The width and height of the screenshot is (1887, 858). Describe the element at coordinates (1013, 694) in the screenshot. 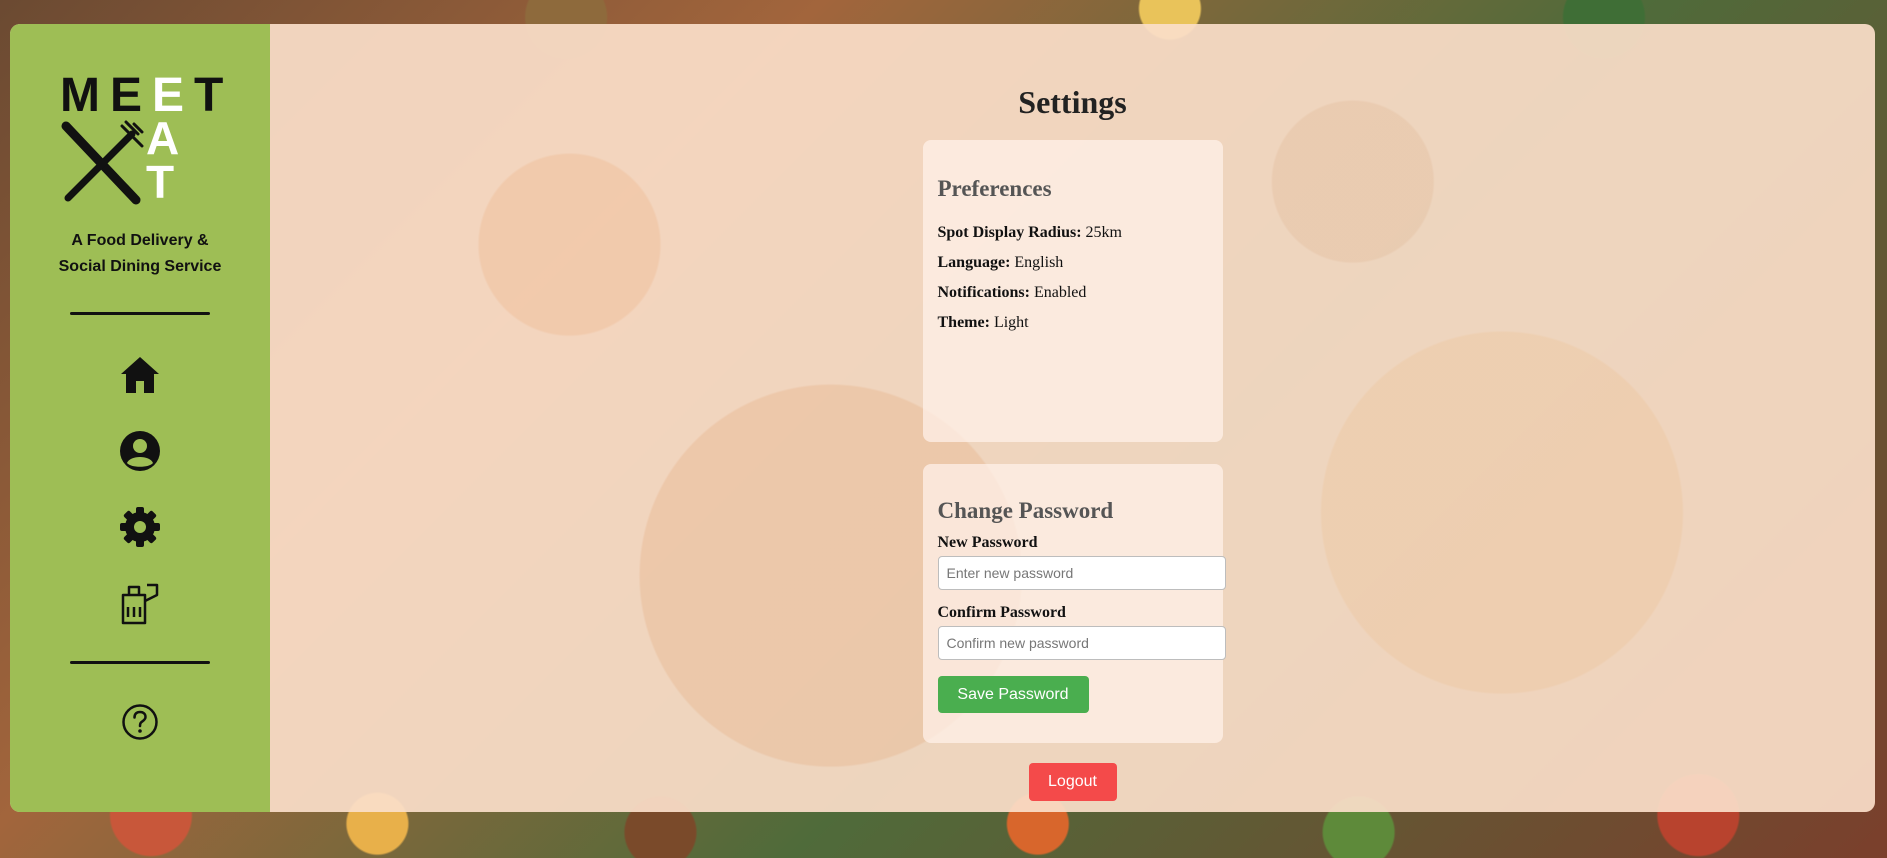

I see `save-password-button: Save Password` at that location.